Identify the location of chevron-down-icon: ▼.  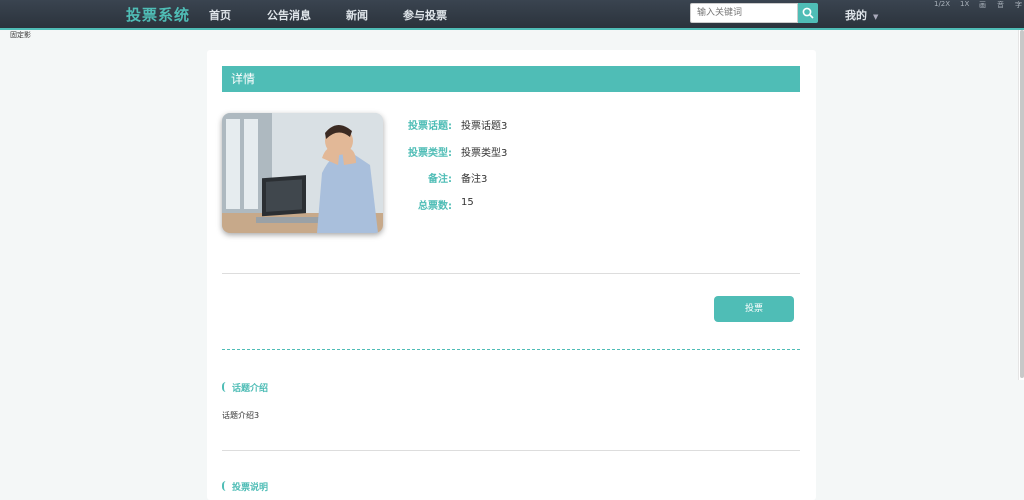
(876, 17).